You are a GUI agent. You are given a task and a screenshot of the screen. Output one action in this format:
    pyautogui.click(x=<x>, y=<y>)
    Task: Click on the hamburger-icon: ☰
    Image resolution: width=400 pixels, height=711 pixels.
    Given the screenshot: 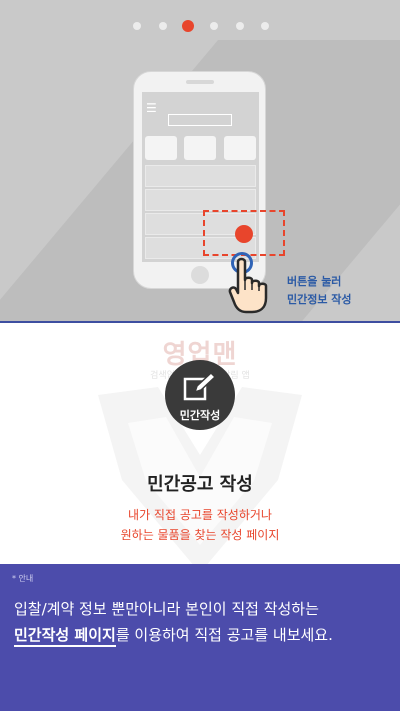 What is the action you would take?
    pyautogui.click(x=151, y=108)
    